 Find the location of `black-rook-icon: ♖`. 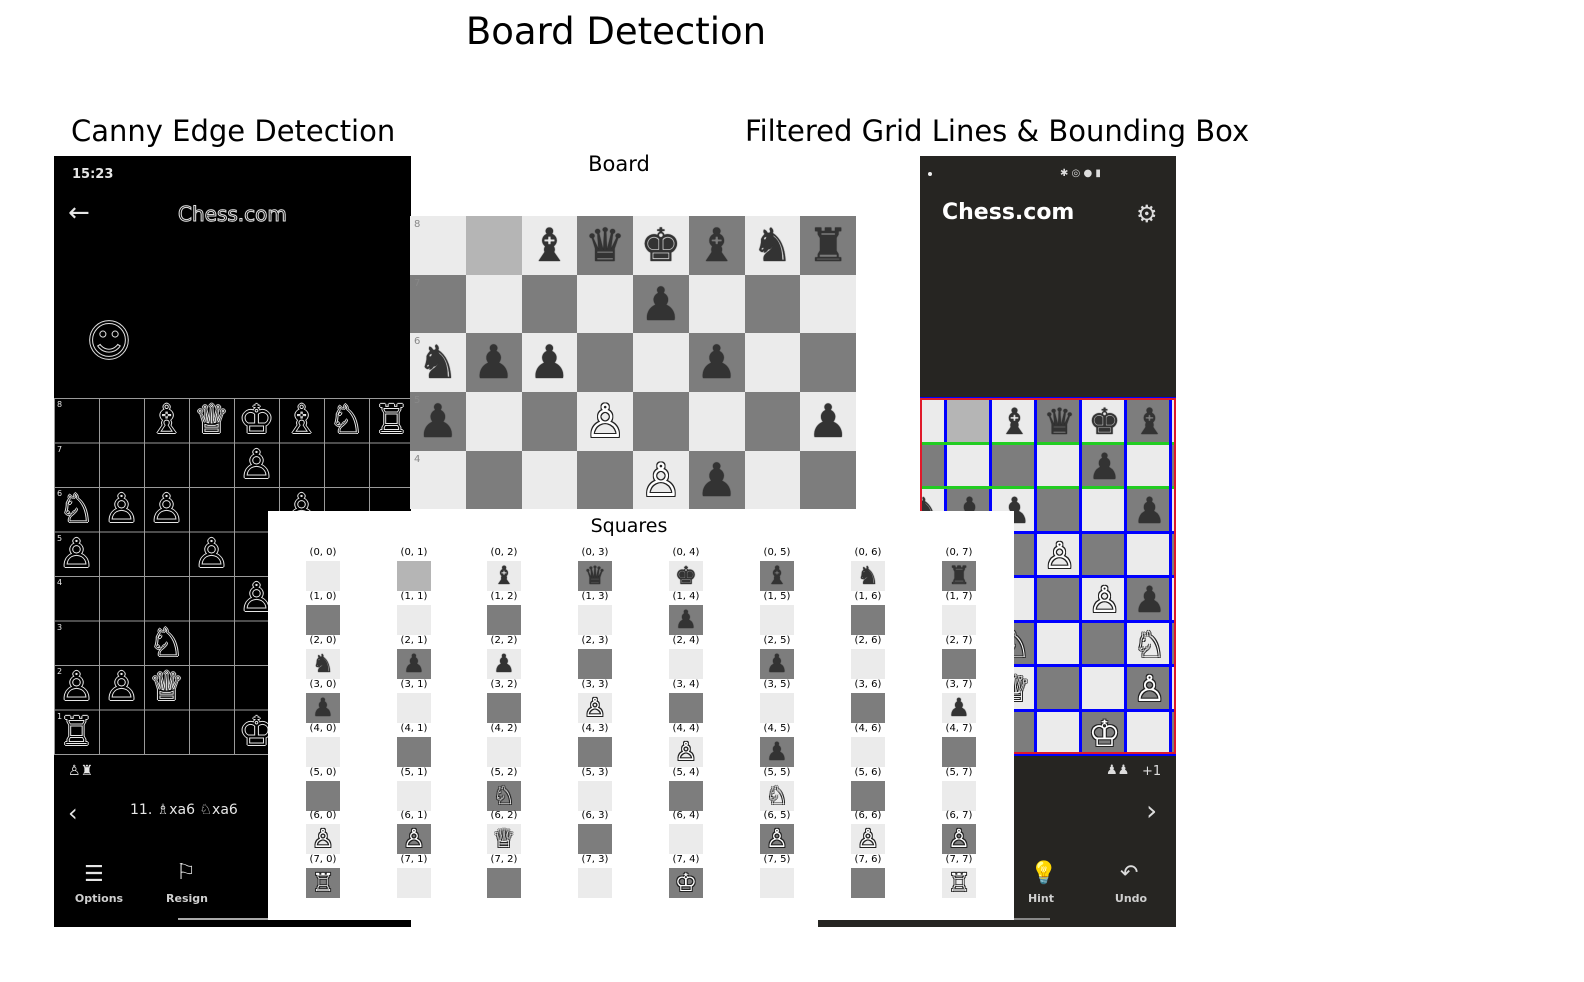

black-rook-icon: ♖ is located at coordinates (391, 420).